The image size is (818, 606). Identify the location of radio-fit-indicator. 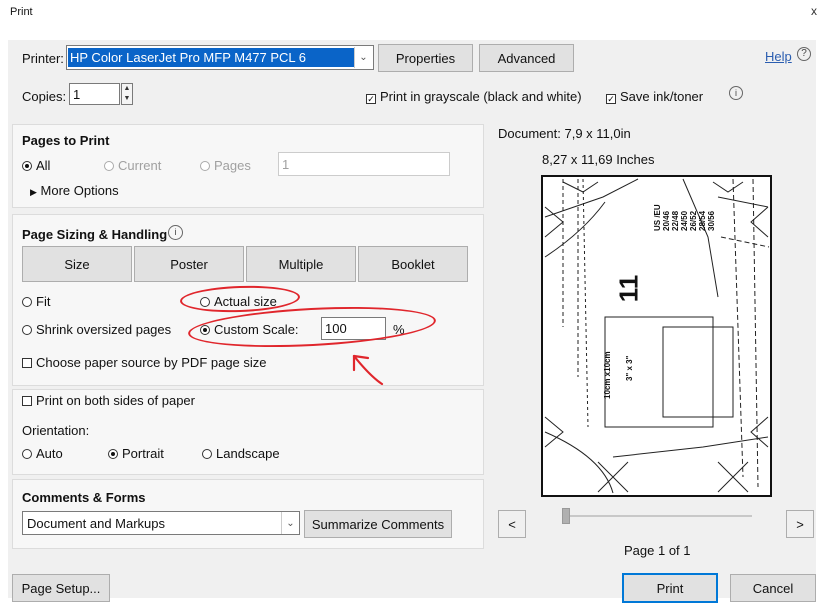
(27, 302).